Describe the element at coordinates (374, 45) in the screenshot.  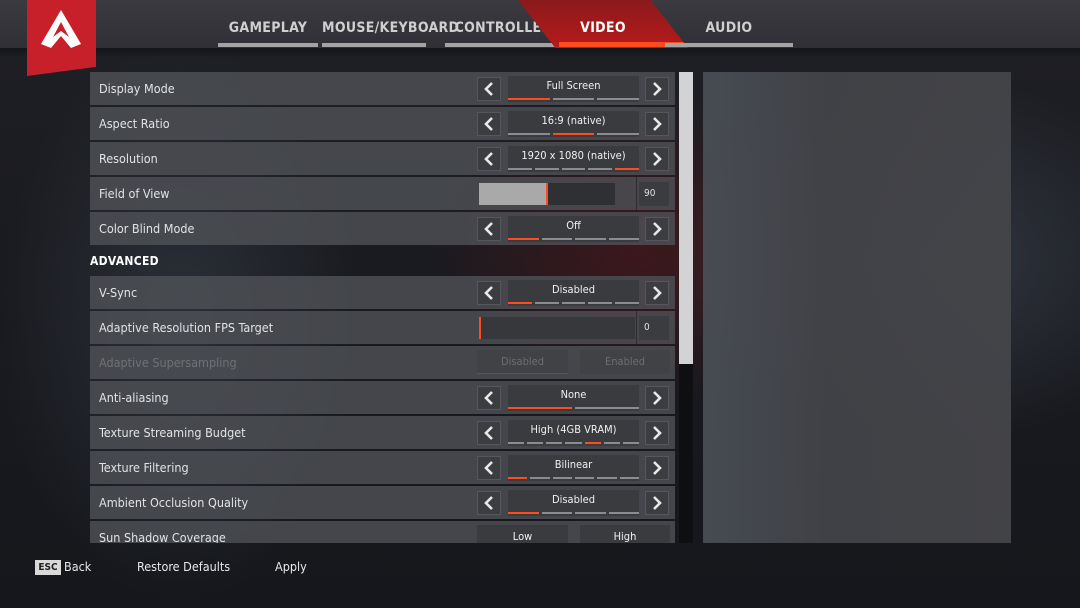
I see `tab-underline` at that location.